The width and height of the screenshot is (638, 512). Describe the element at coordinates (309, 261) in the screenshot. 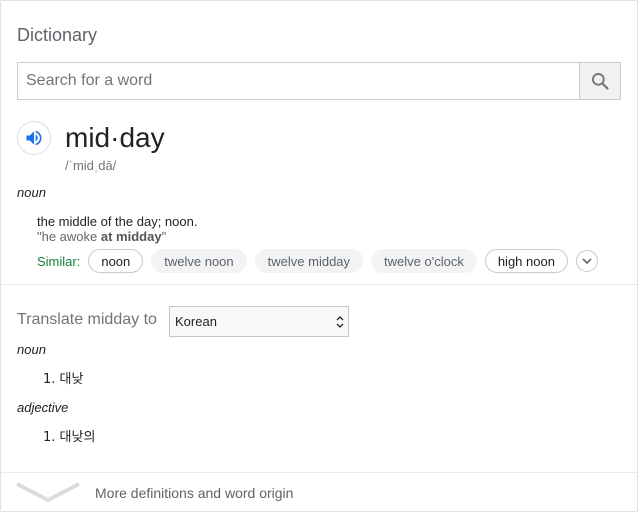

I see `similar-chip-twelve-midday: twelve midday` at that location.